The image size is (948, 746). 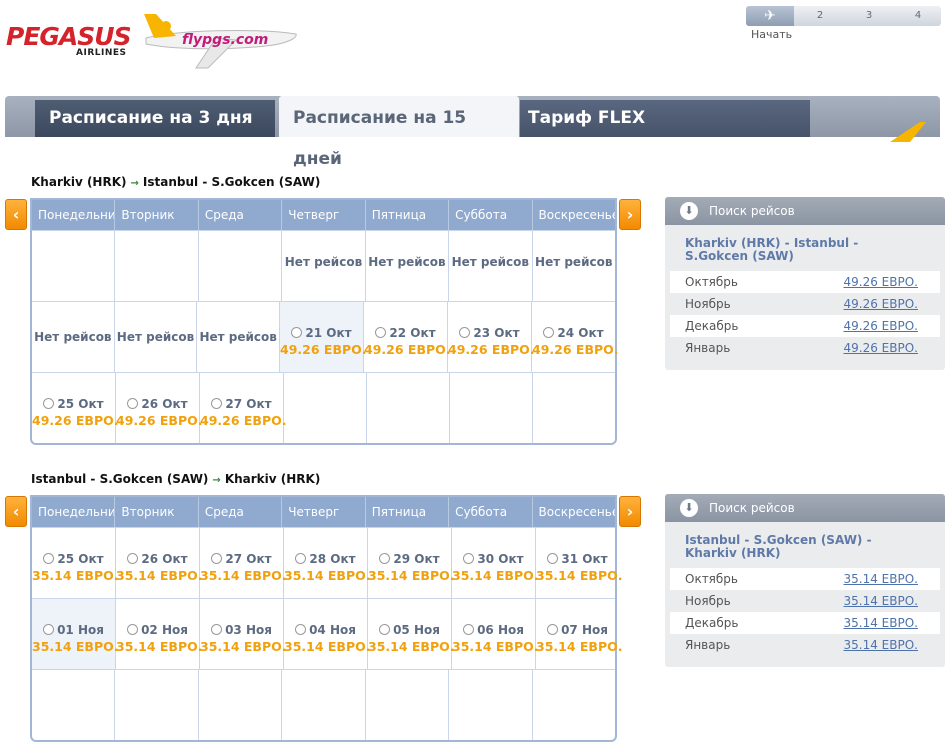 I want to click on calendar-week-row: Нет рейсов Нет рейсов Нет рейсов Нет рейсов, so click(x=323, y=265).